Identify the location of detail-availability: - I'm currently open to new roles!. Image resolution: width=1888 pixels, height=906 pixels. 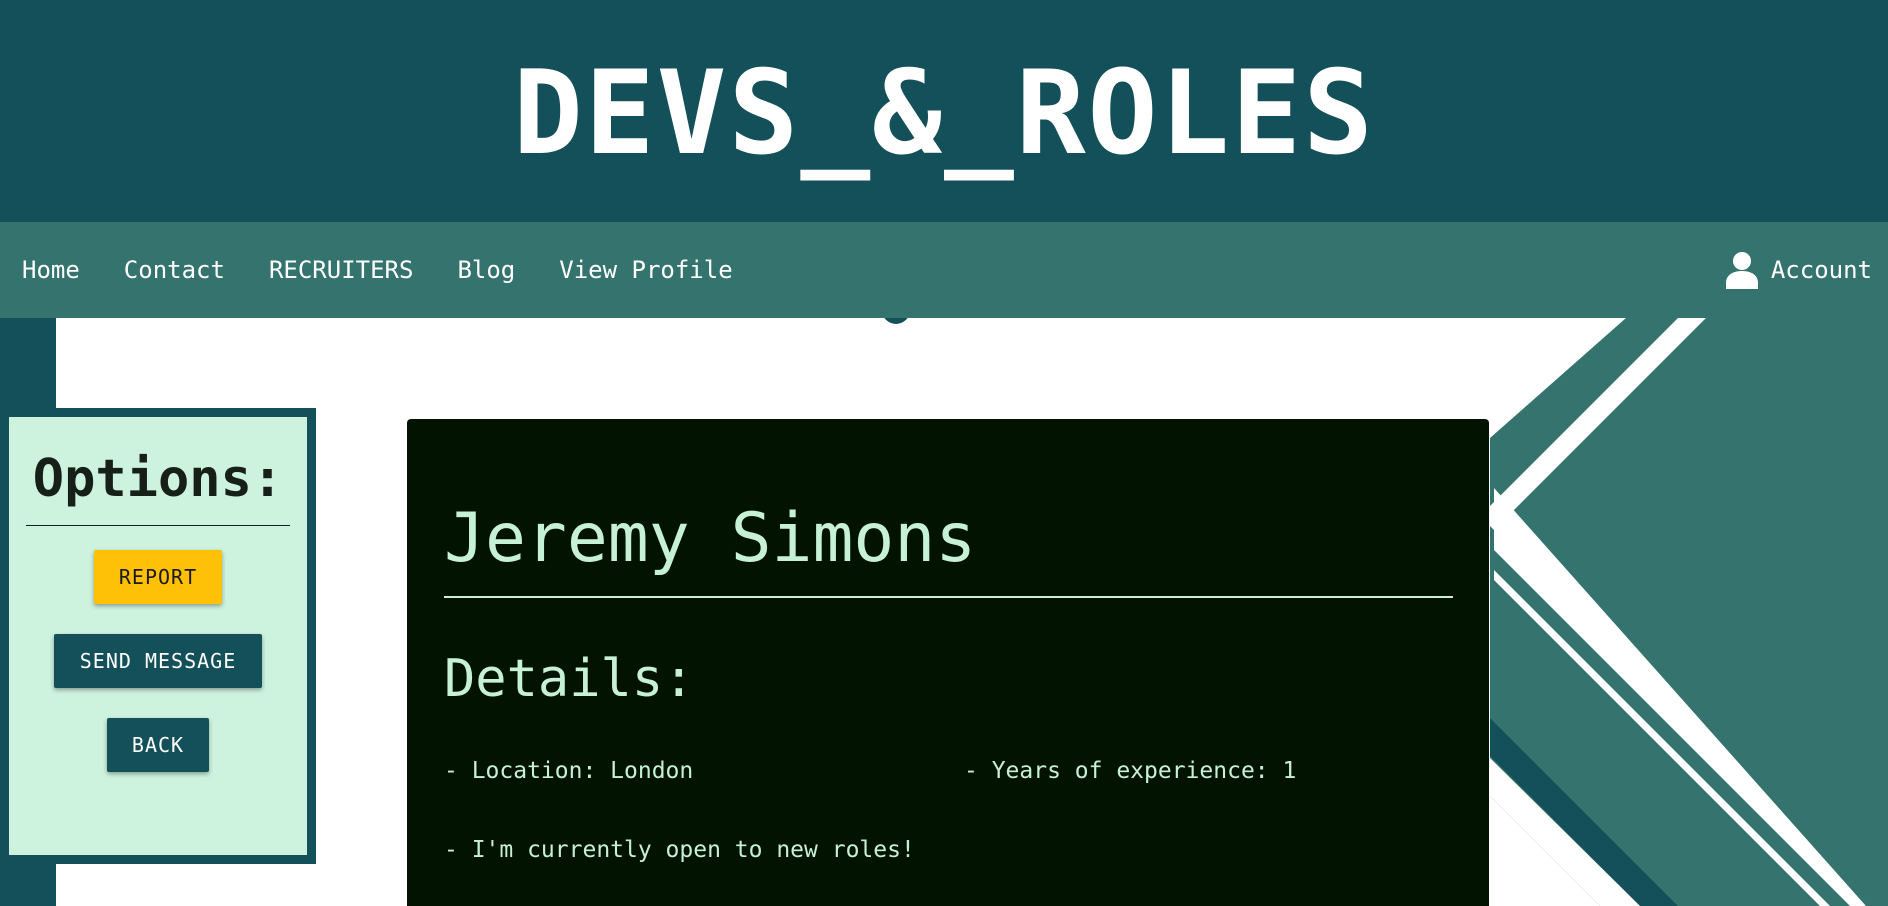
(679, 850).